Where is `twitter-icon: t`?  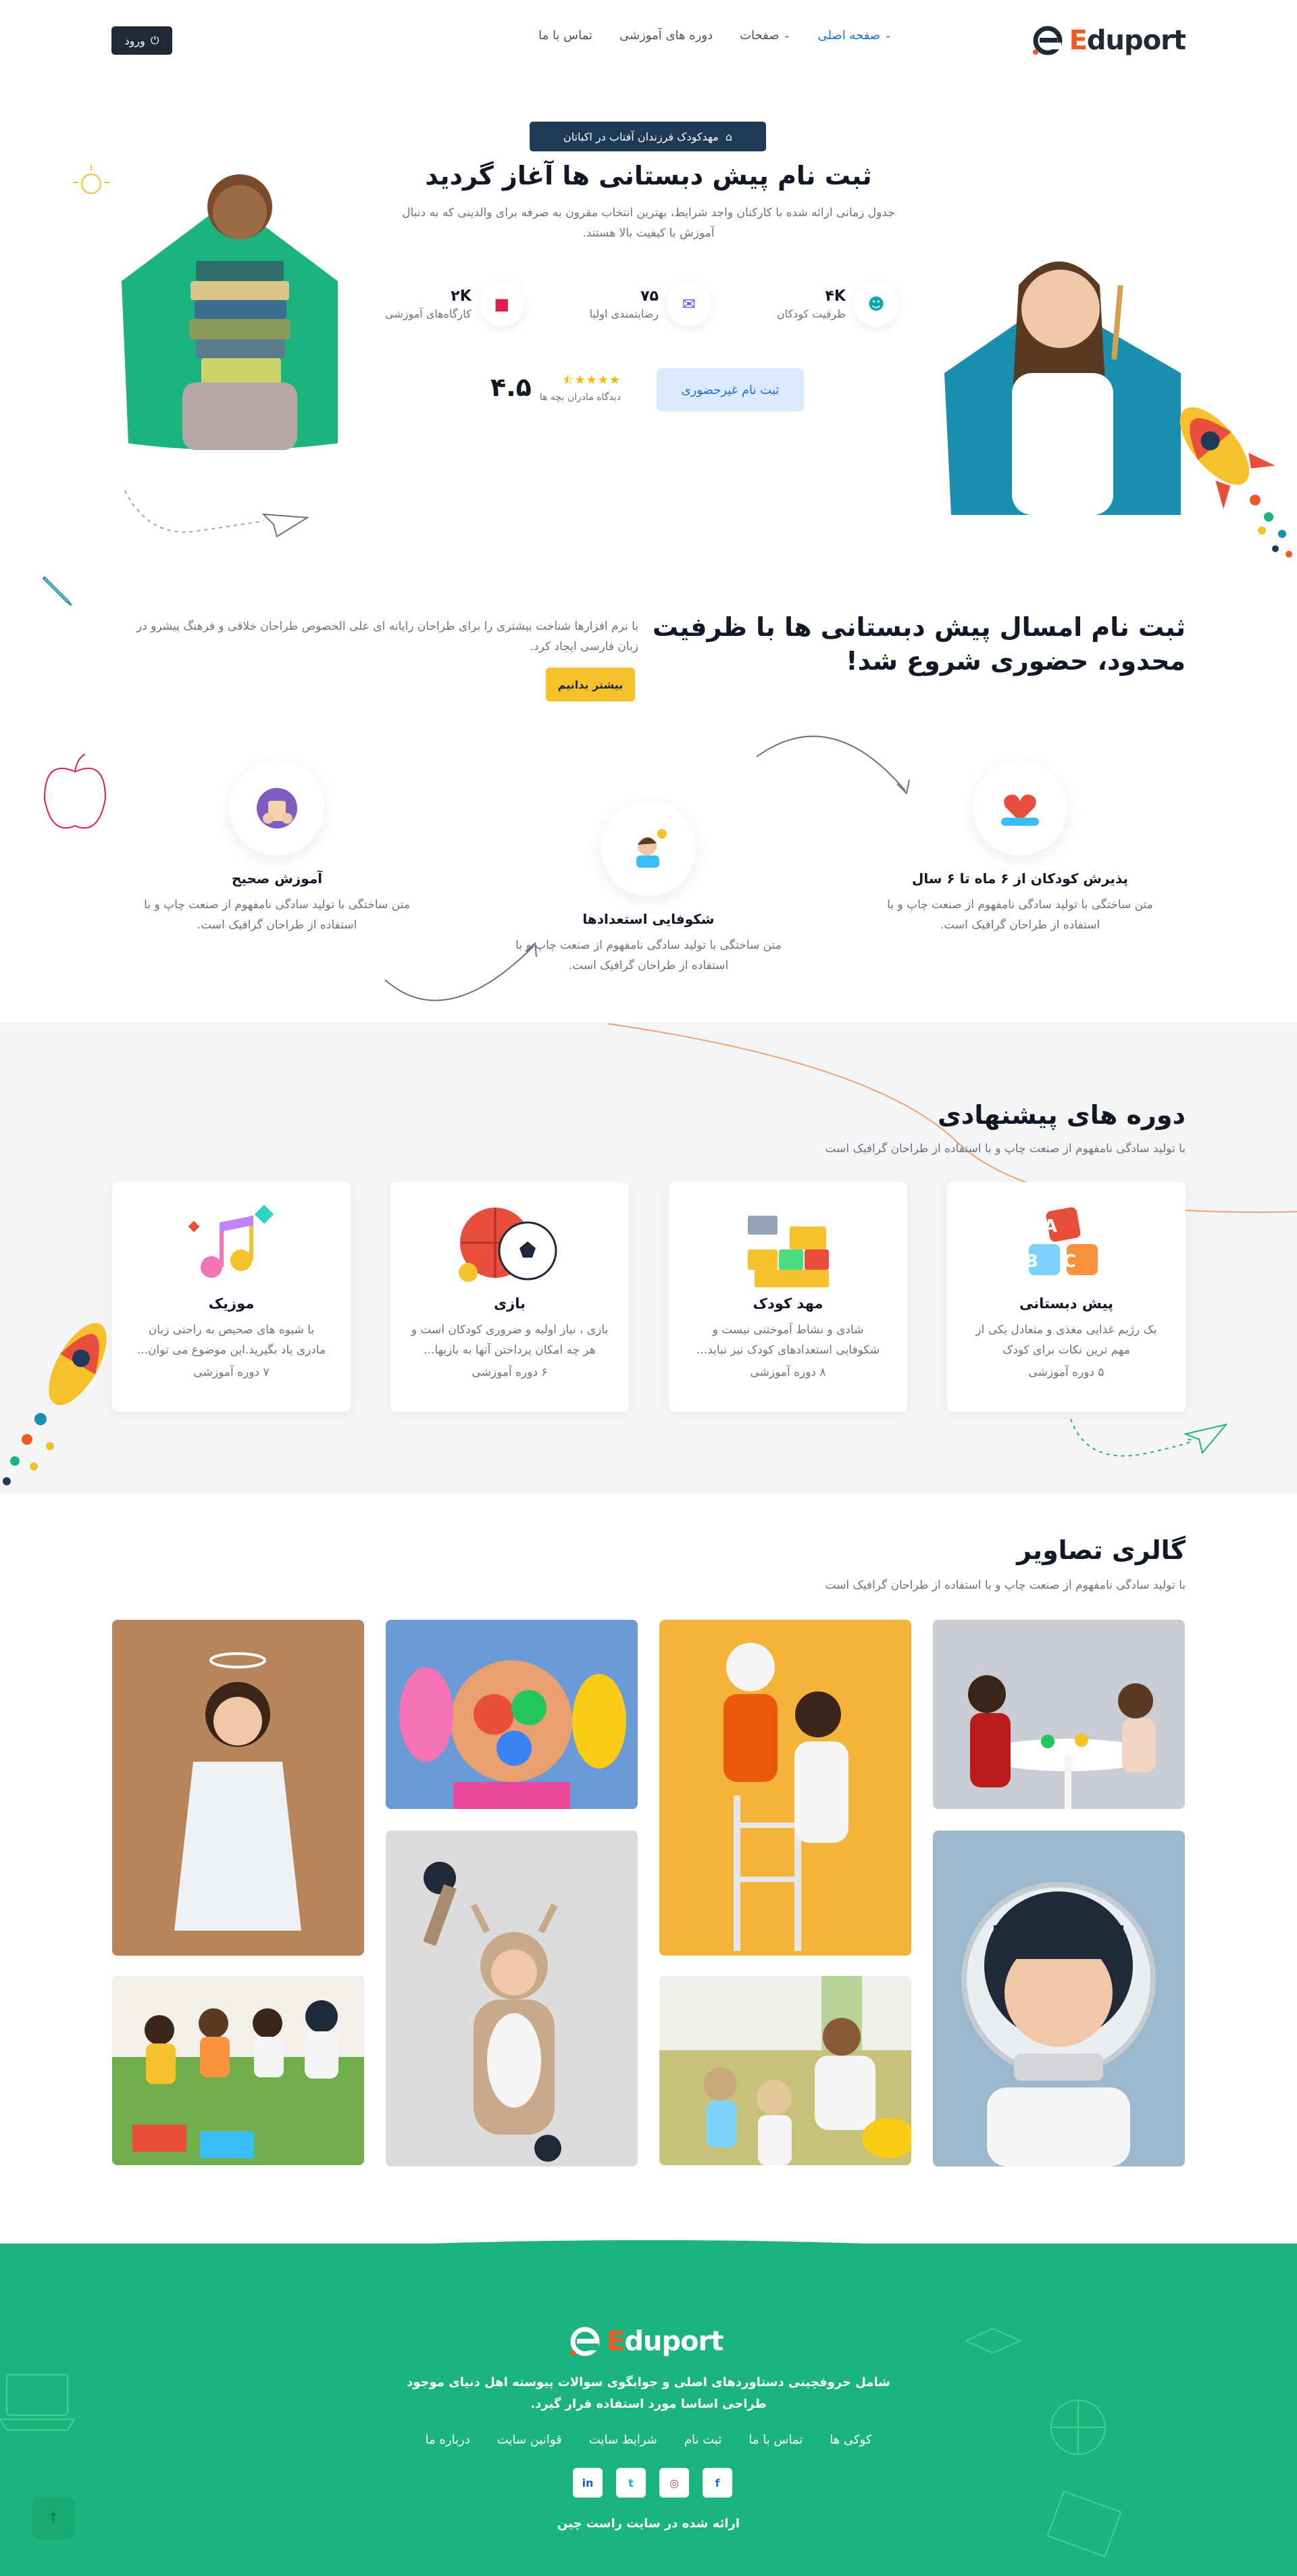 twitter-icon: t is located at coordinates (631, 2483).